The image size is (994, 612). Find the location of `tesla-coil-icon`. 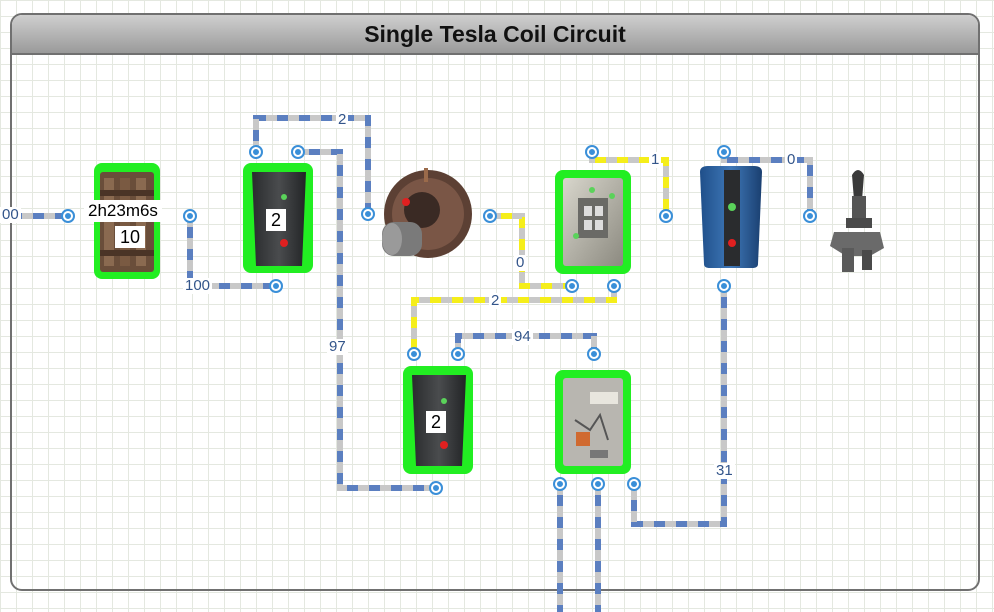

tesla-coil-icon is located at coordinates (857, 221).